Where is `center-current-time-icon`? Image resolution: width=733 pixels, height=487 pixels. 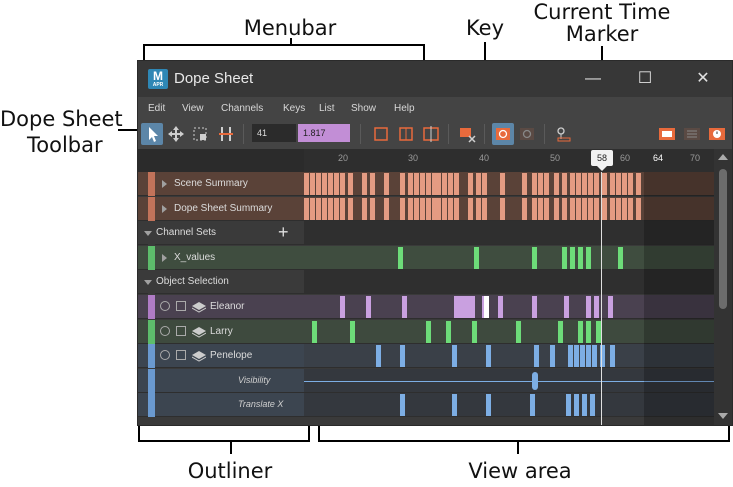
center-current-time-icon is located at coordinates (431, 134).